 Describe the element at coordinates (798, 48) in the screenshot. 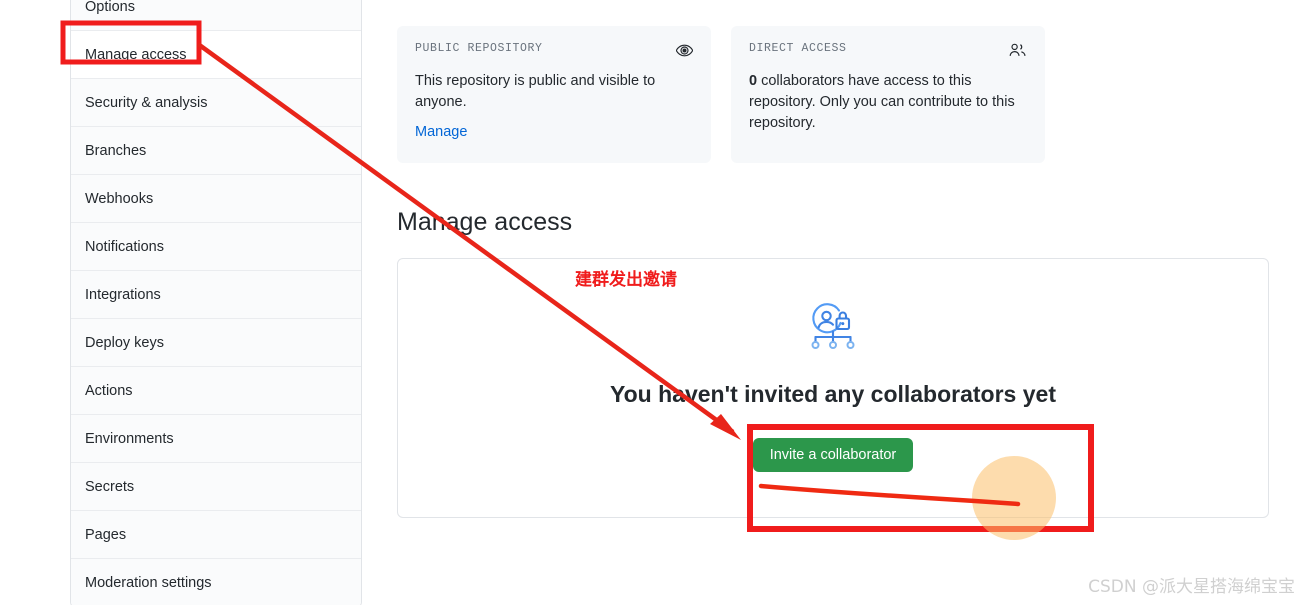

I see `direct-access-kicker: DIRECT ACCESS` at that location.